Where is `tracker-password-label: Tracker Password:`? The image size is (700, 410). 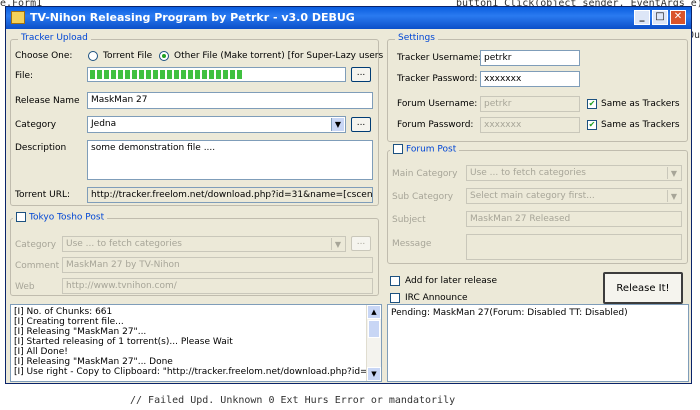 tracker-password-label: Tracker Password: is located at coordinates (437, 79).